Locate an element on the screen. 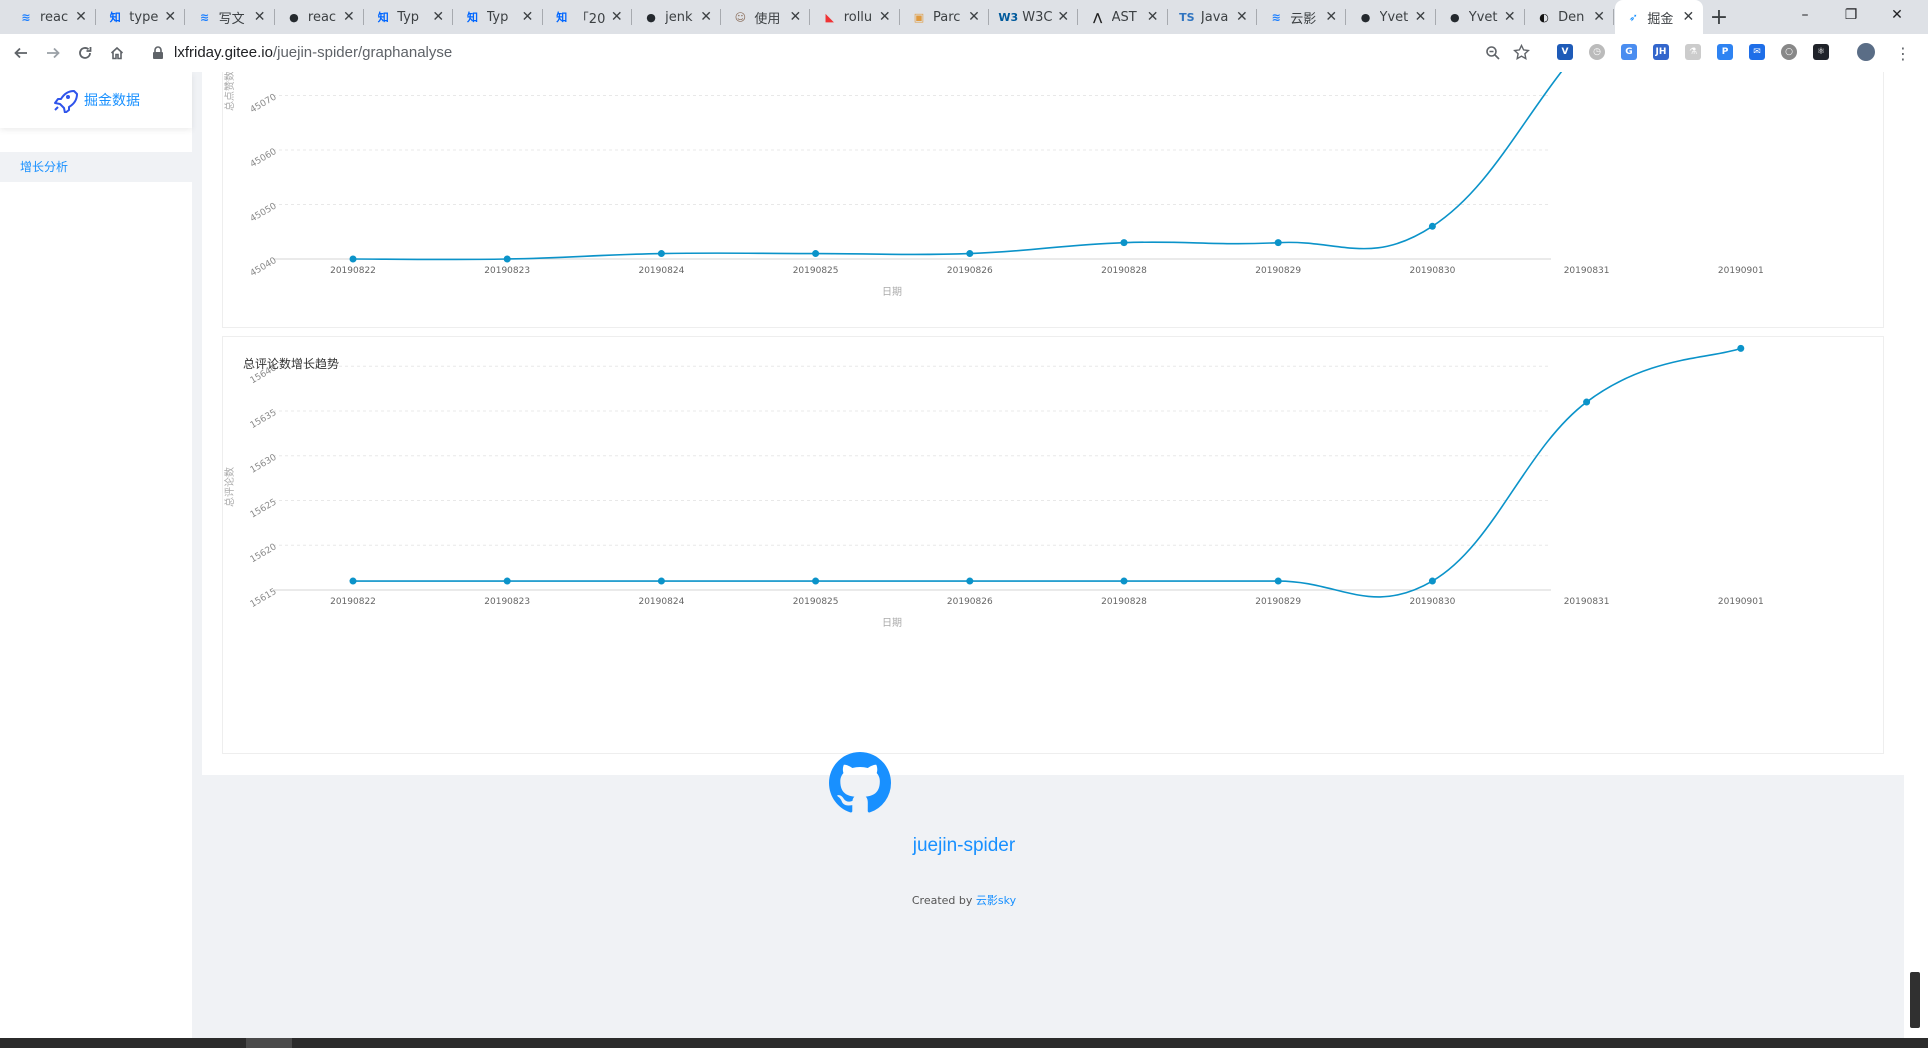 This screenshot has width=1928, height=1048. series-line is located at coordinates (957, 166).